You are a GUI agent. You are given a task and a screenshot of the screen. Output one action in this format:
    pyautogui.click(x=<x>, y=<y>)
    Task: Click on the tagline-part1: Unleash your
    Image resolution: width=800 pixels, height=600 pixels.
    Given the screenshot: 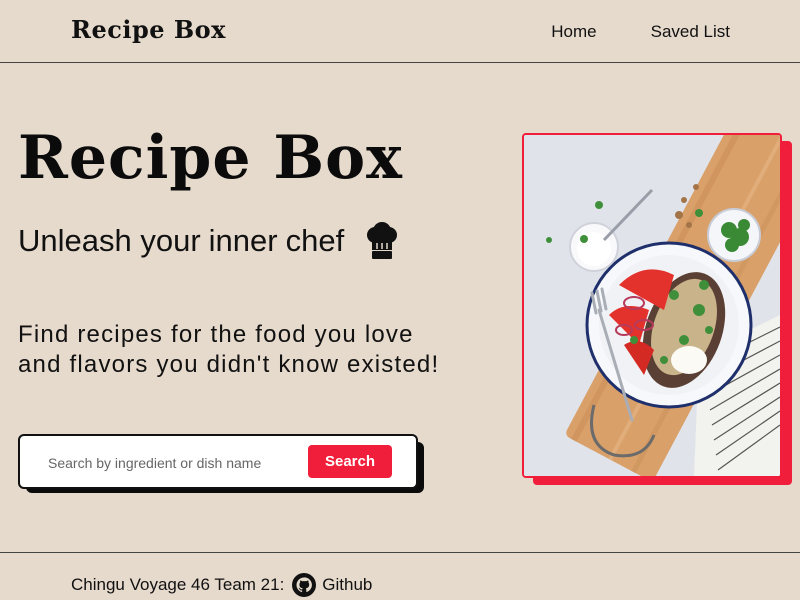 What is the action you would take?
    pyautogui.click(x=109, y=240)
    